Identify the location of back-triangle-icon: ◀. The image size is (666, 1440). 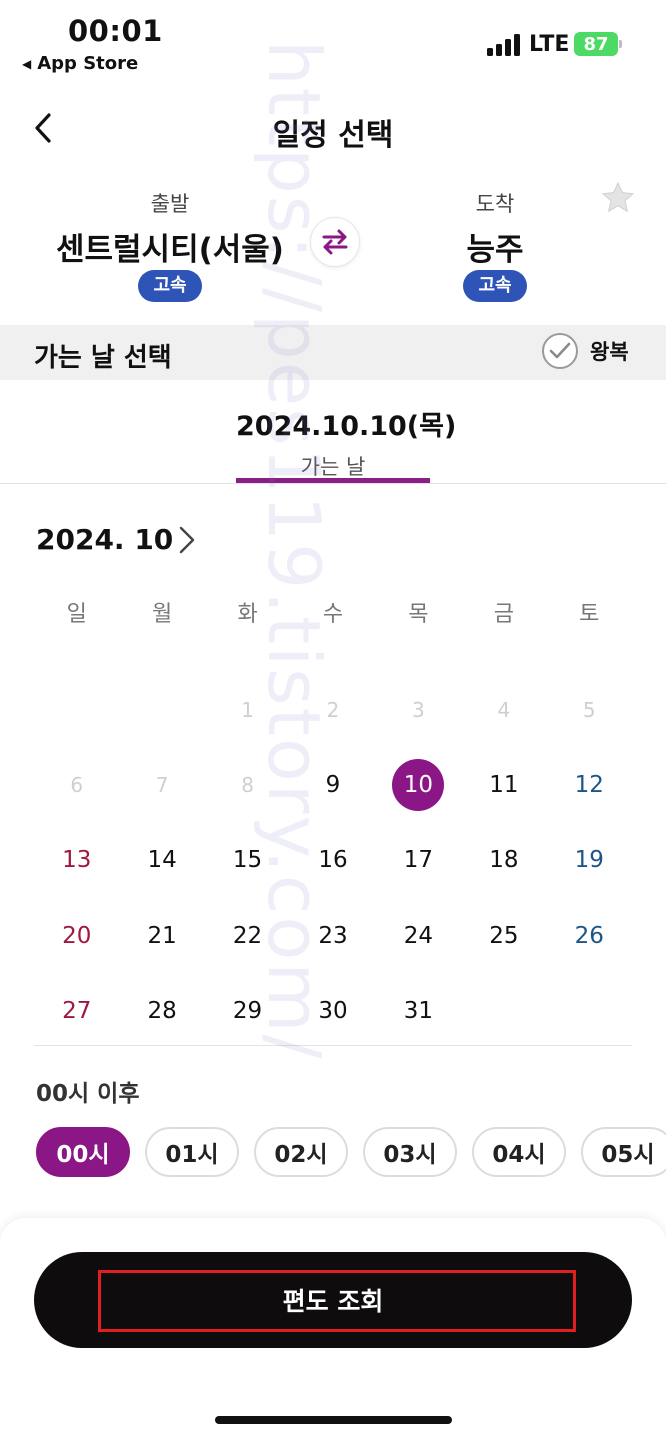
(27, 63).